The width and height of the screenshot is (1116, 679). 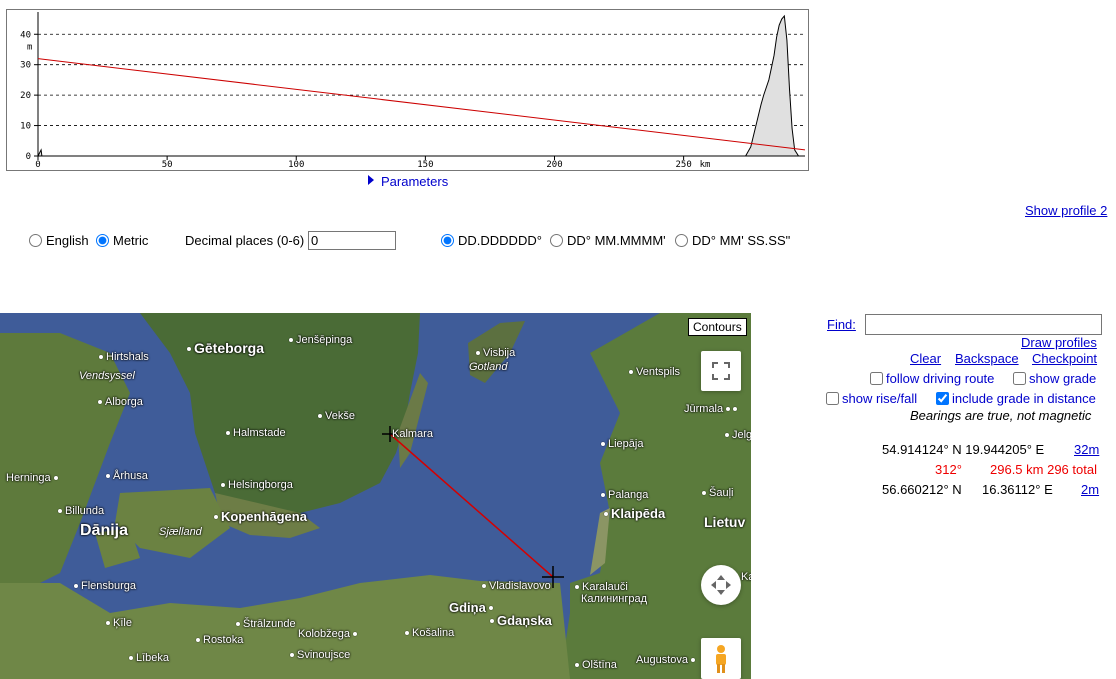 What do you see at coordinates (717, 493) in the screenshot?
I see `label-sauli: Šauļi` at bounding box center [717, 493].